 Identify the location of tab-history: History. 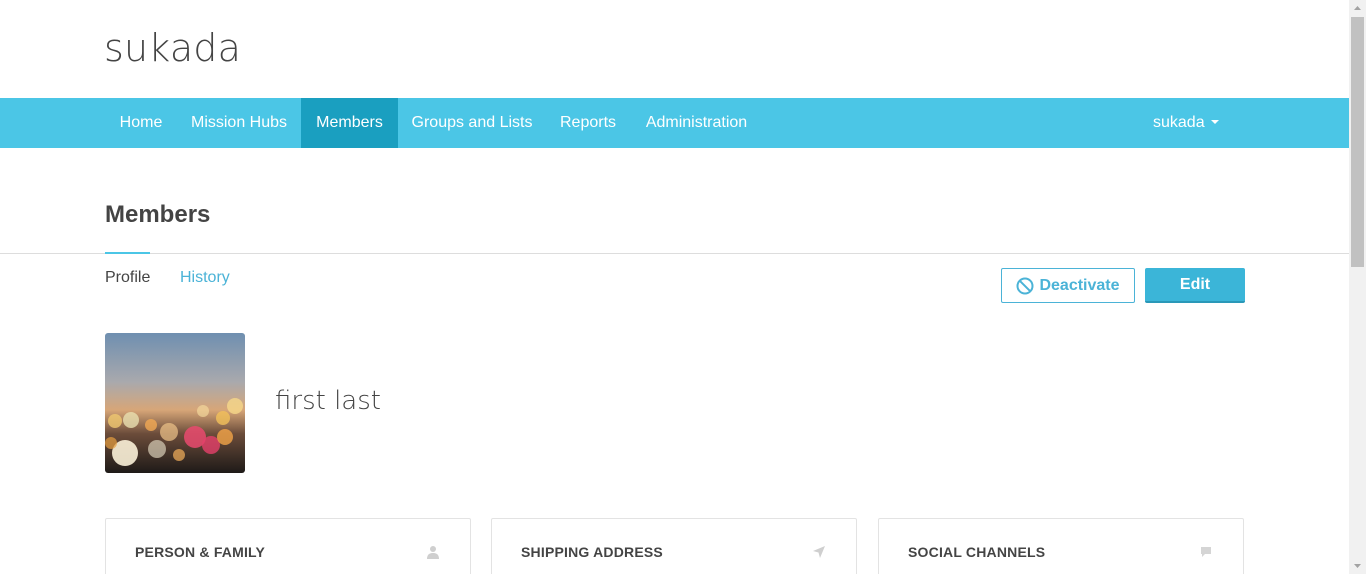
(205, 278).